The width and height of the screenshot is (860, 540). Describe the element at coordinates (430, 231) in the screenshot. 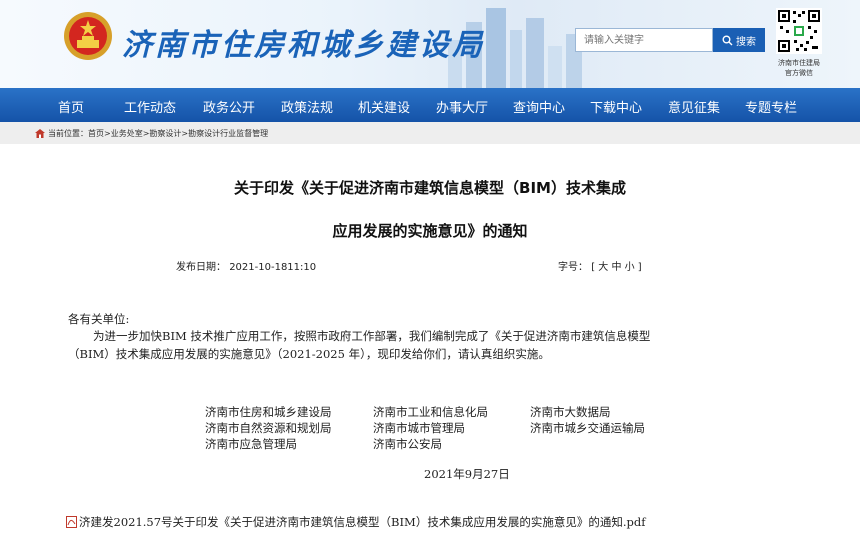

I see `article-title-line2: 应用发展的实施意见》的通知` at that location.